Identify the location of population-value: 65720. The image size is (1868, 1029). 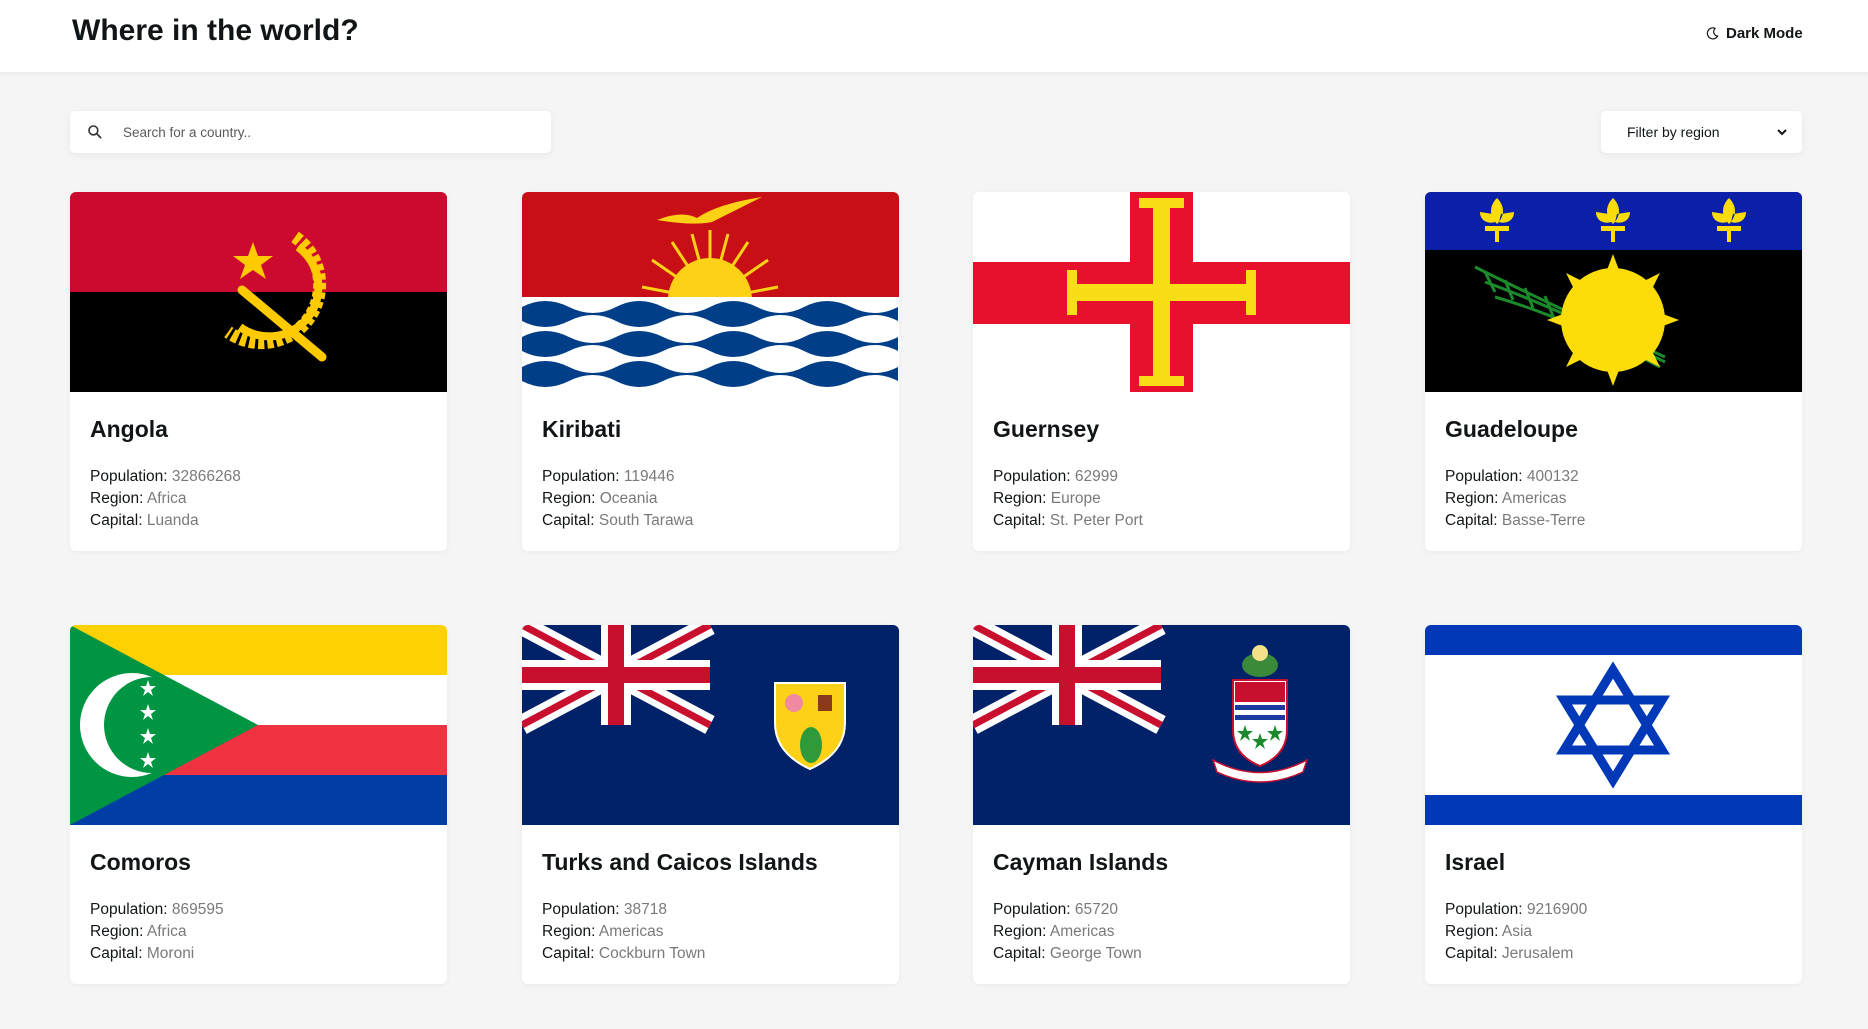
(1096, 909).